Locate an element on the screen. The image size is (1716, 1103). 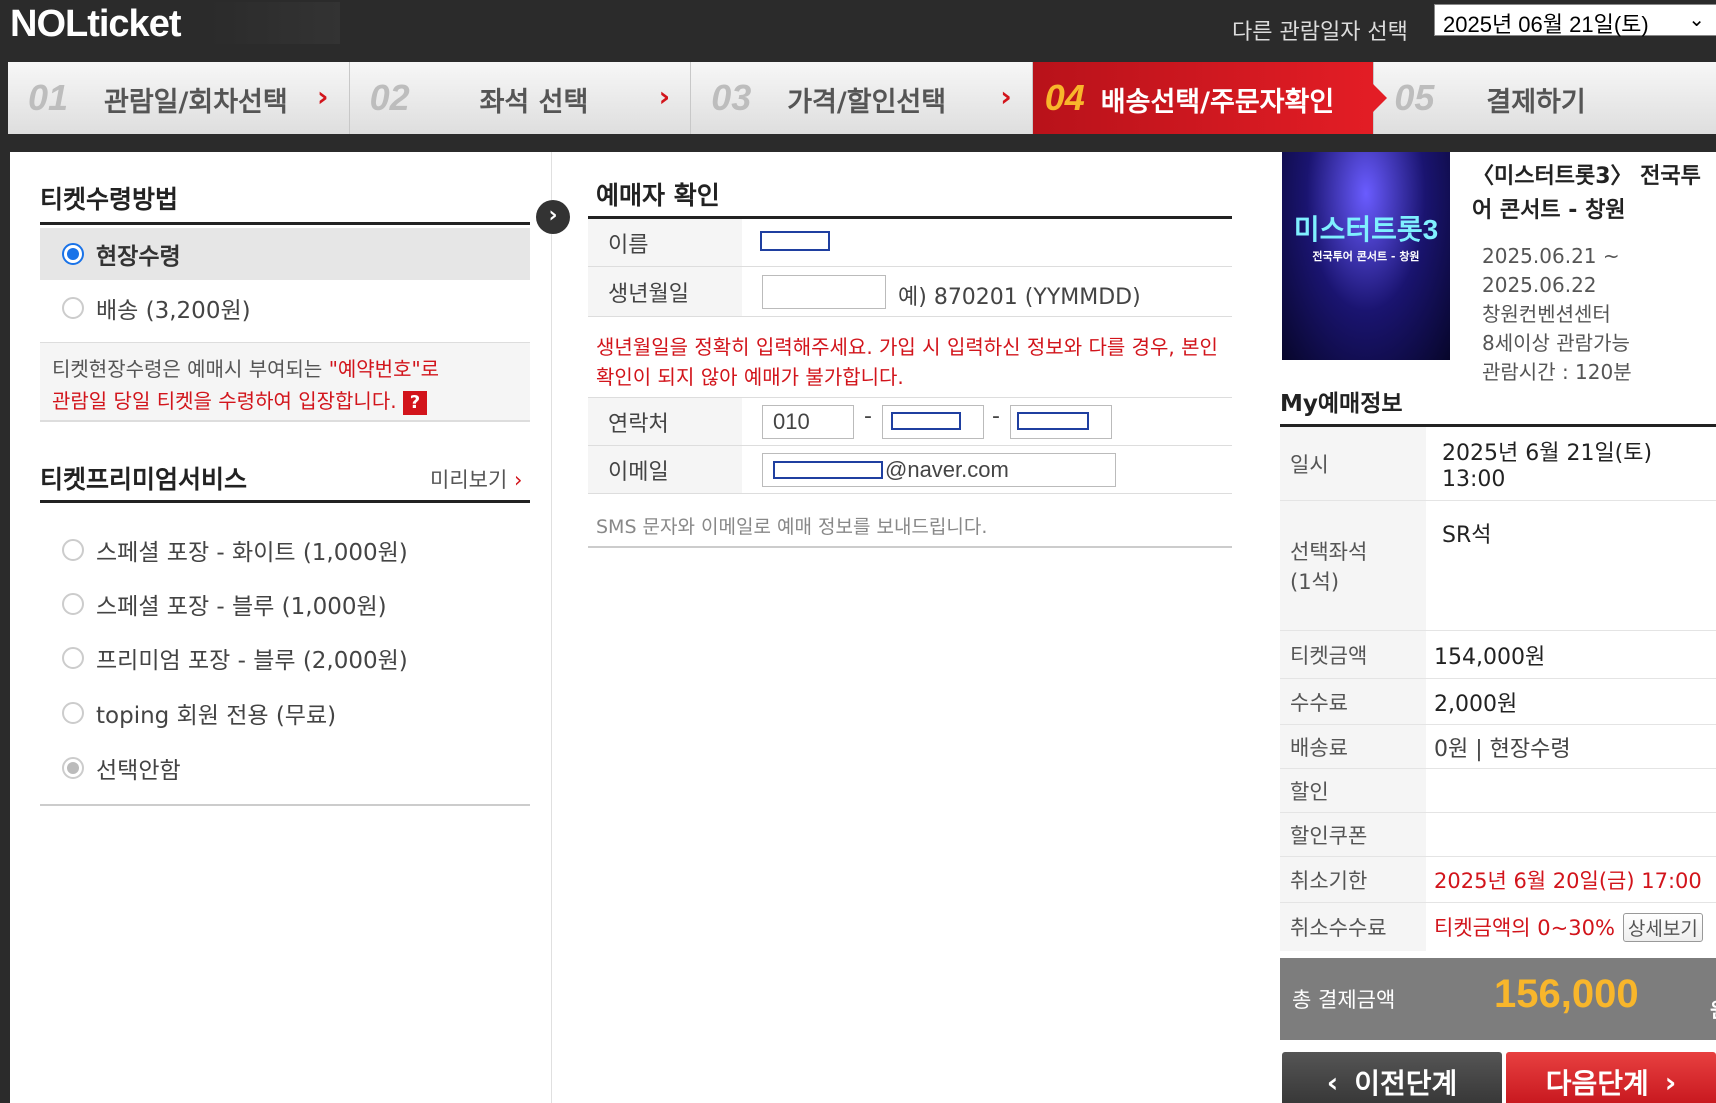
section-divider is located at coordinates (285, 223).